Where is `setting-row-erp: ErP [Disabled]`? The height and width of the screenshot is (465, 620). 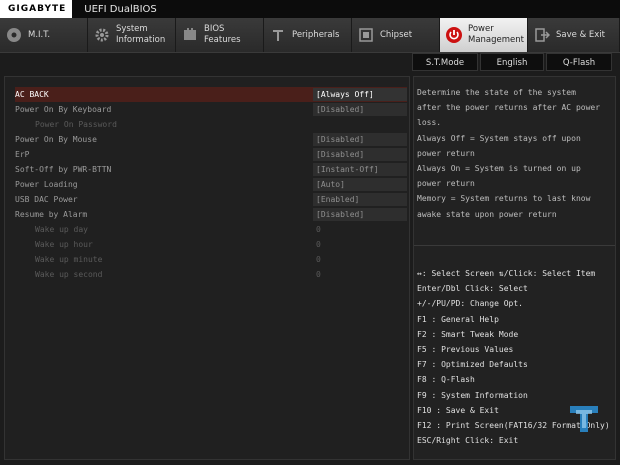 setting-row-erp: ErP [Disabled] is located at coordinates (211, 154).